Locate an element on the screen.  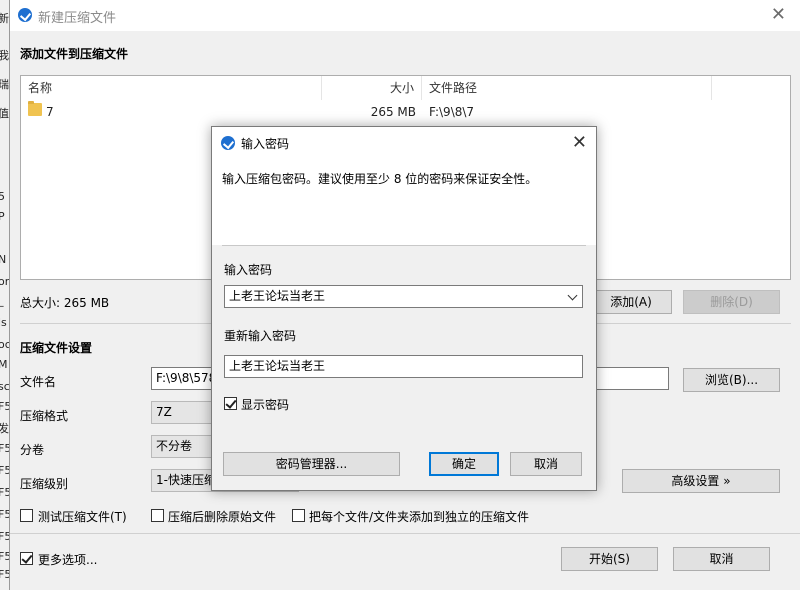
start-button: 开始(S) is located at coordinates (609, 559).